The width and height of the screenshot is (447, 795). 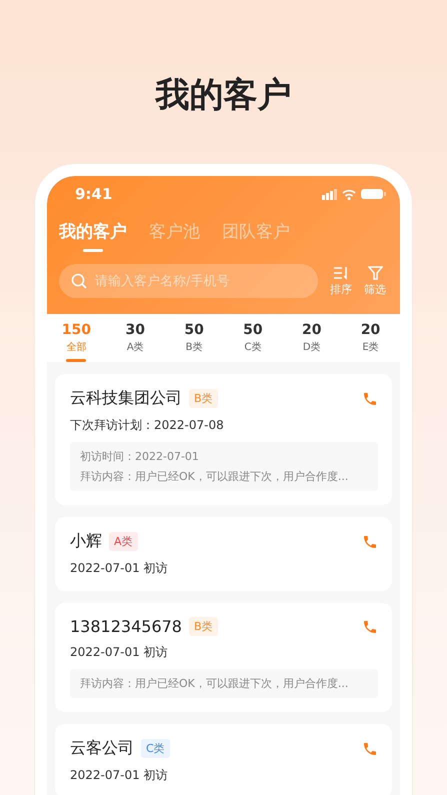 I want to click on category-tab: 50 C类, so click(x=252, y=342).